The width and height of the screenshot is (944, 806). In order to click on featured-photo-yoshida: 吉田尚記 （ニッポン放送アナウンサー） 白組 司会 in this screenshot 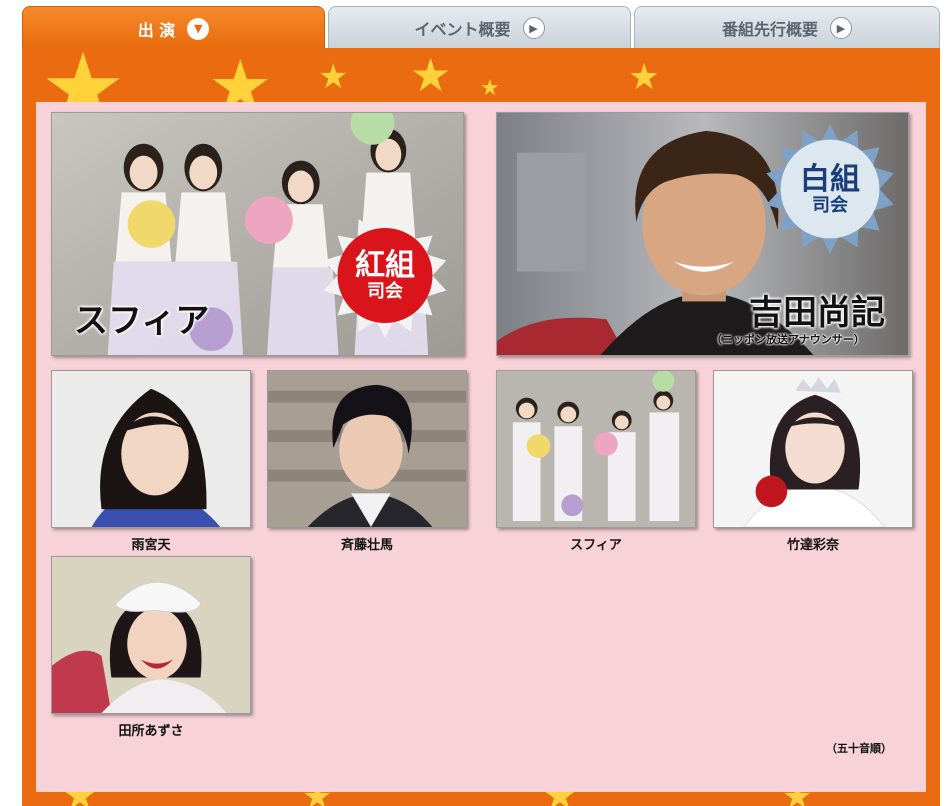, I will do `click(702, 234)`.